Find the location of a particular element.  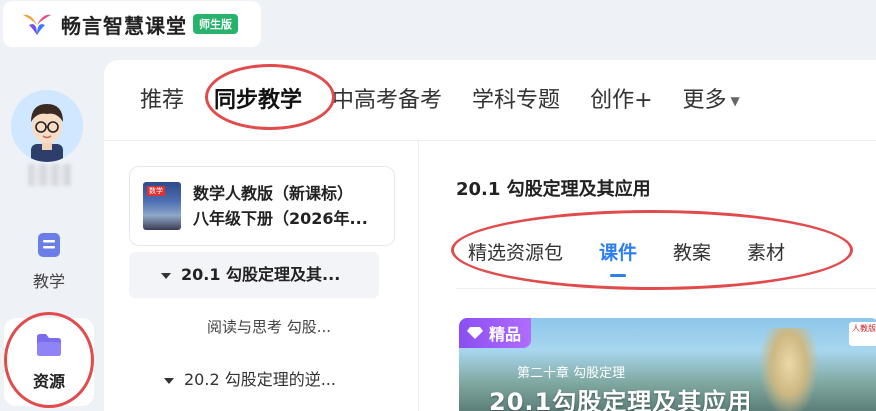

subtab-divider is located at coordinates (666, 288).